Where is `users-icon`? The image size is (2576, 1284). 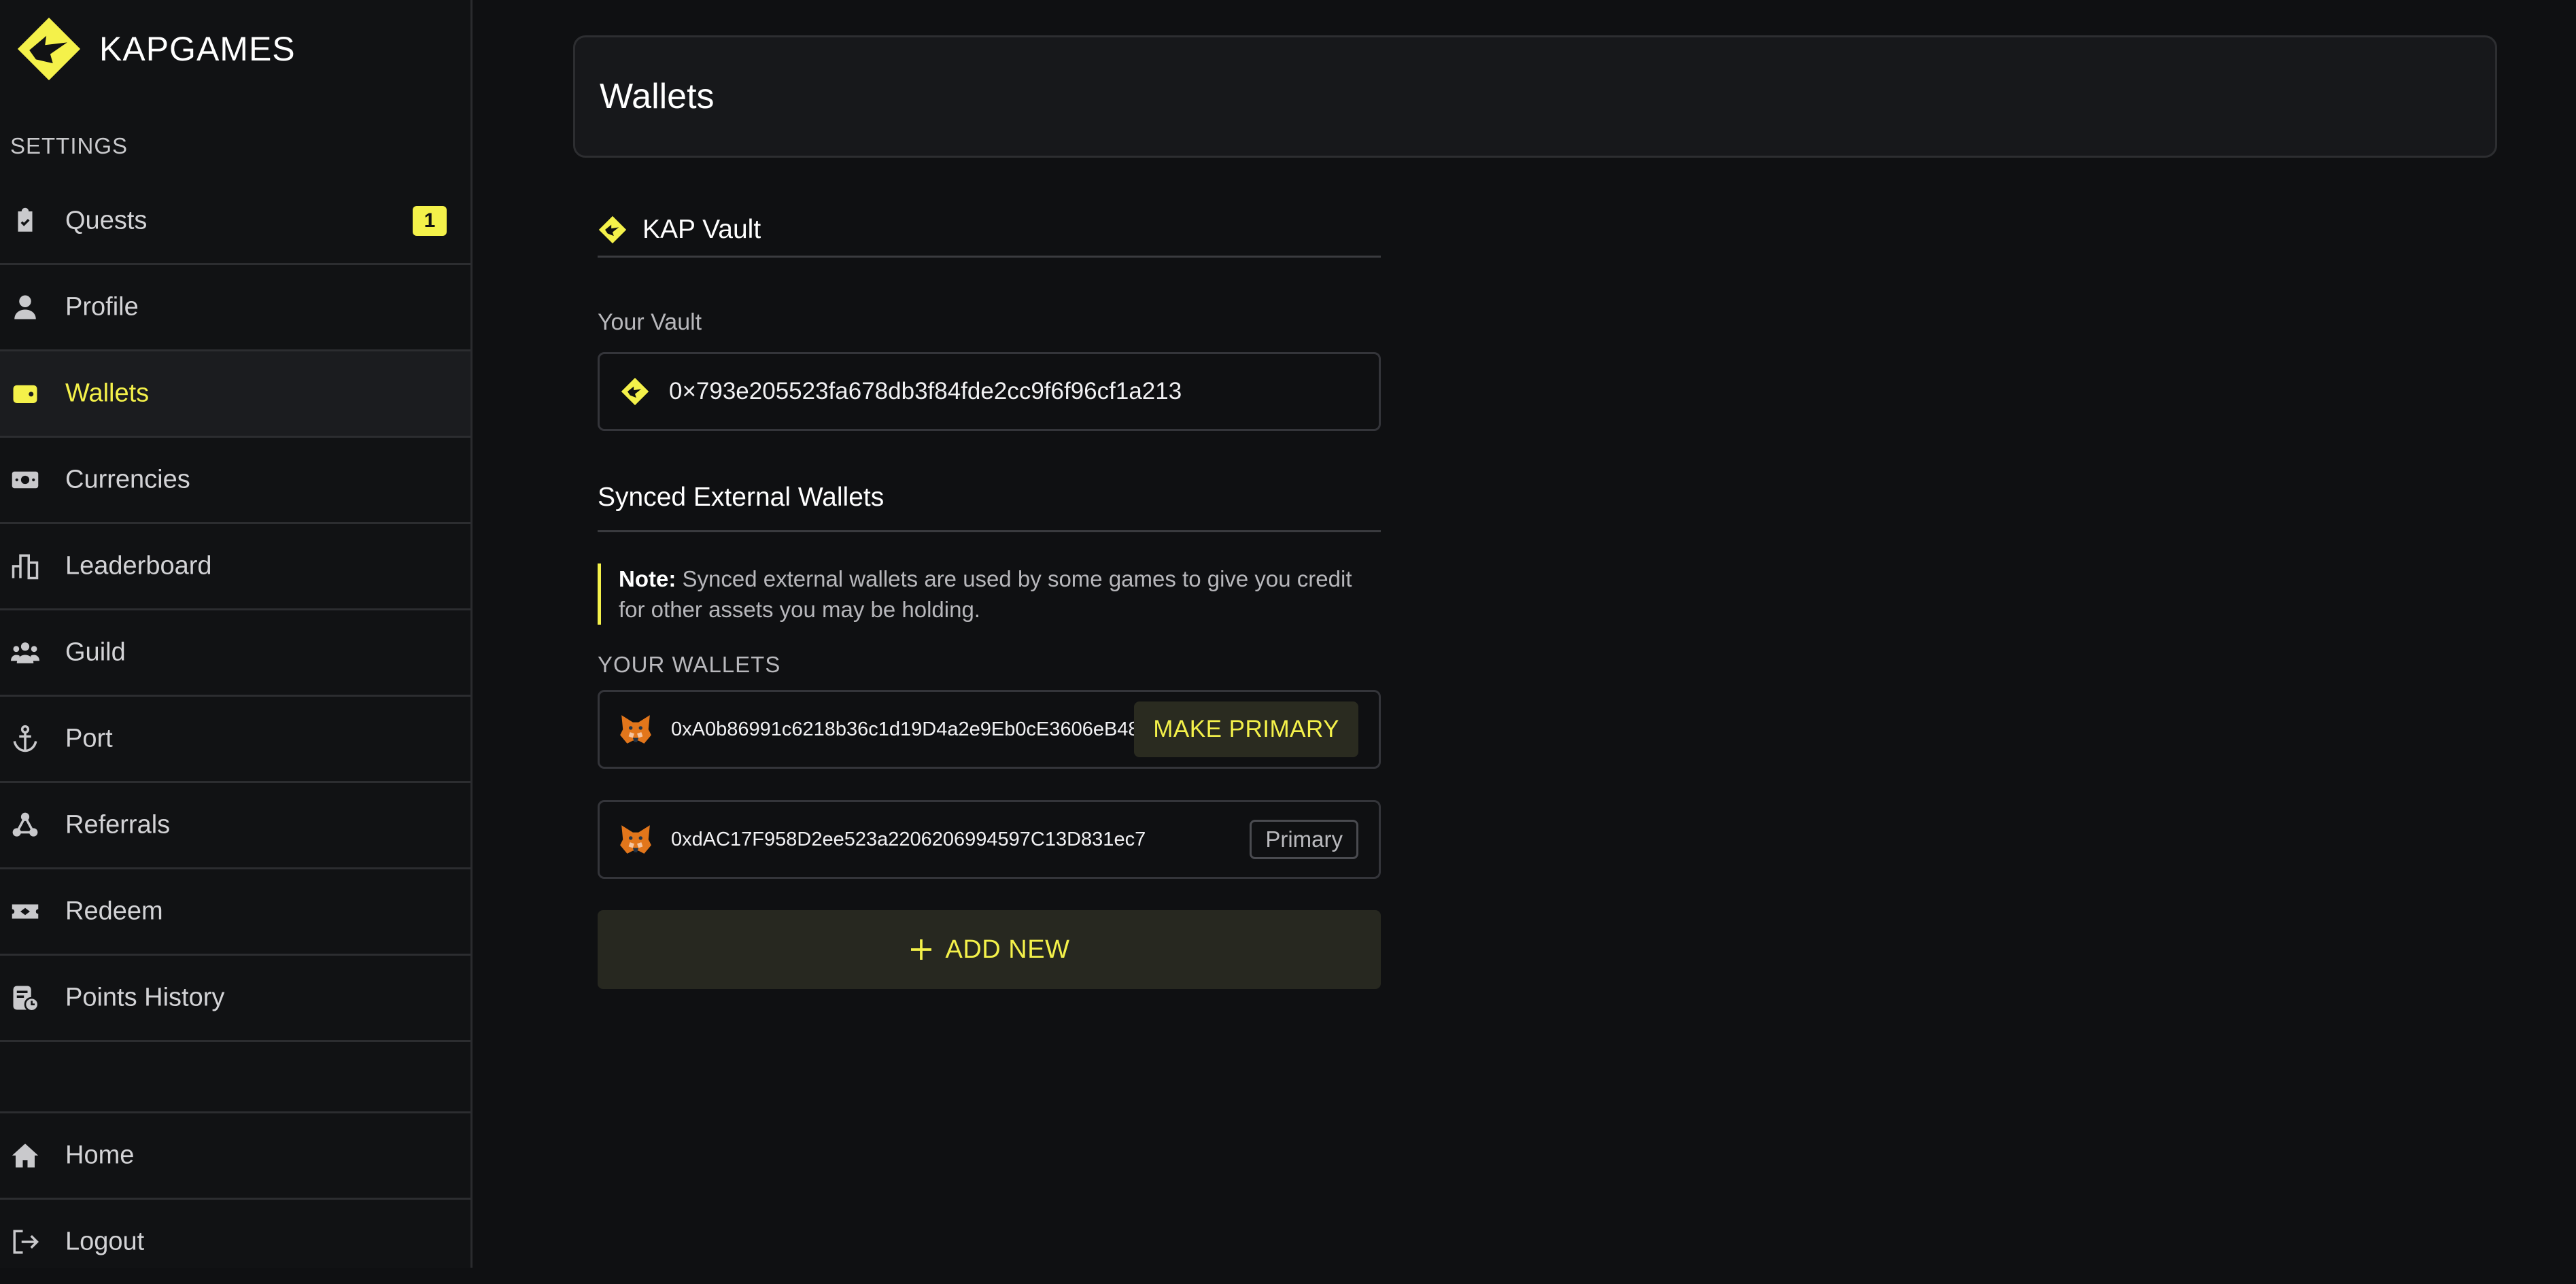
users-icon is located at coordinates (25, 652).